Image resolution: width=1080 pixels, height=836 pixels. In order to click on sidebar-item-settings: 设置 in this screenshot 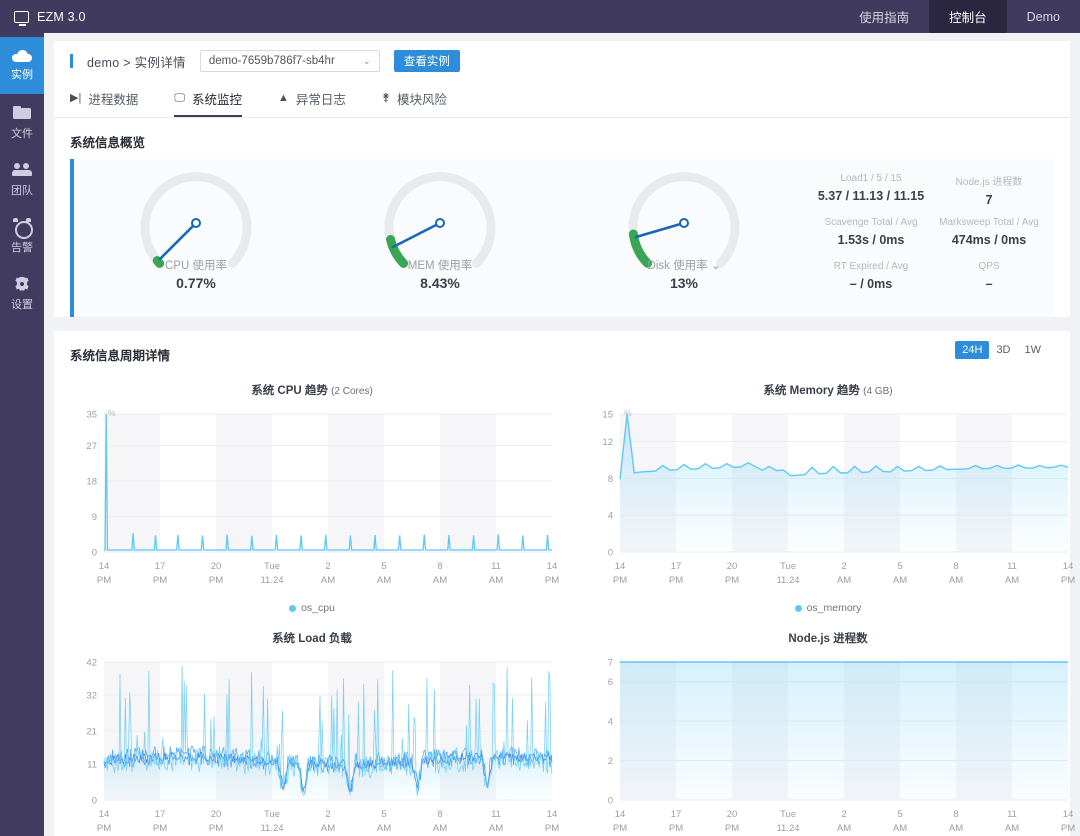, I will do `click(22, 293)`.